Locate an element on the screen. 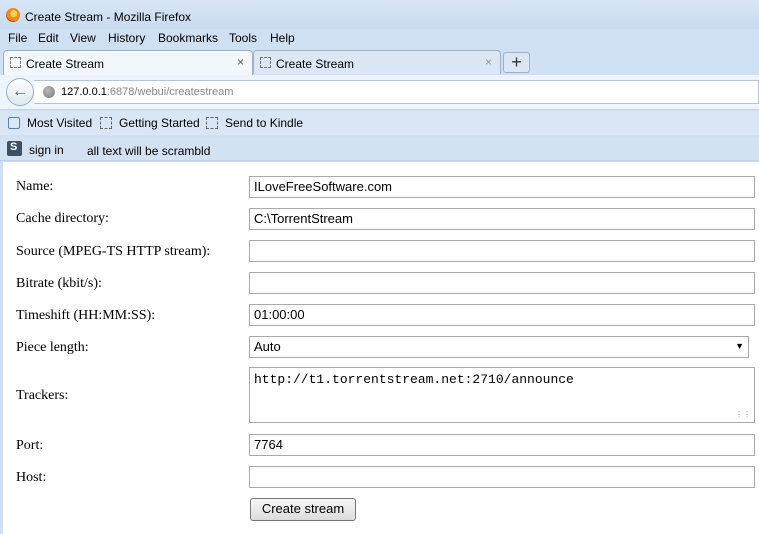  tab-strip: Create Stream × Create Stream × is located at coordinates (379, 62).